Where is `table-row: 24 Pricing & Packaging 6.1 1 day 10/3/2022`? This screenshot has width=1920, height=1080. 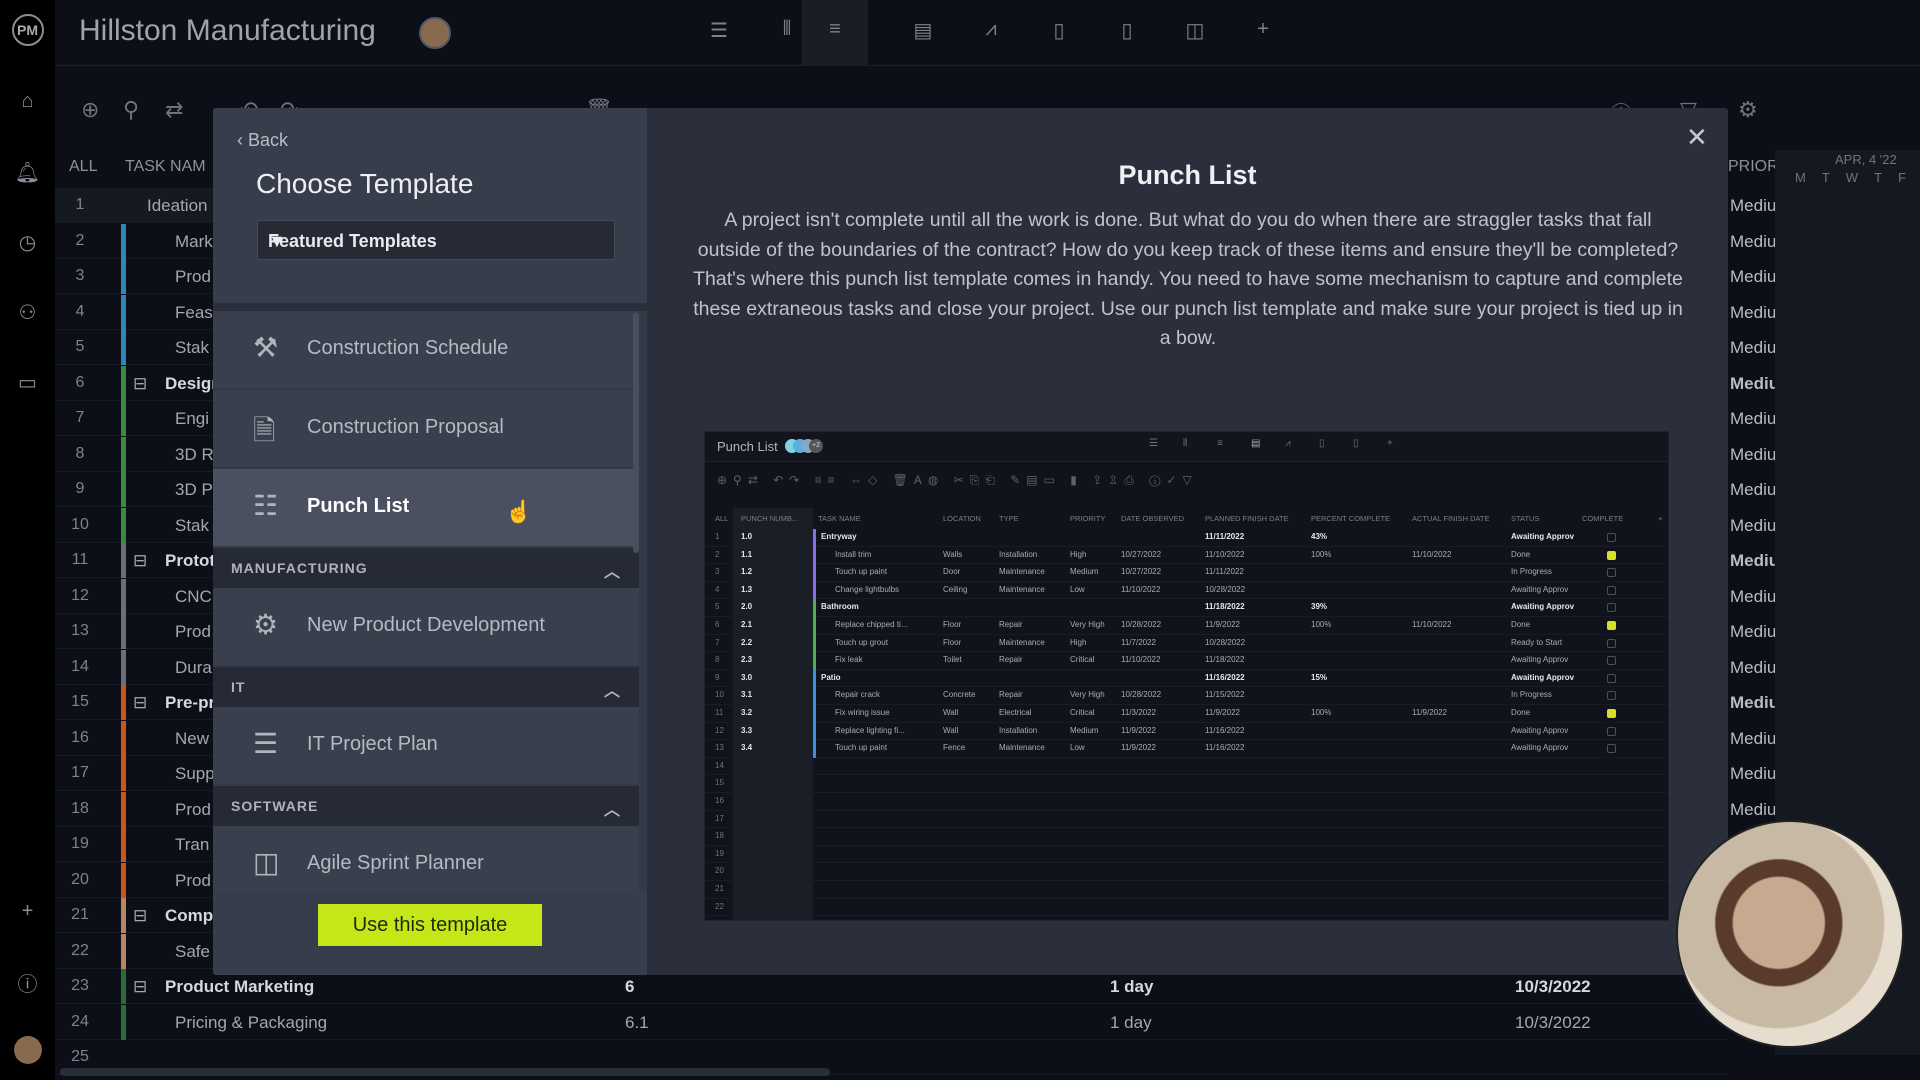
table-row: 24 Pricing & Packaging 6.1 1 day 10/3/2022 is located at coordinates (891, 1022).